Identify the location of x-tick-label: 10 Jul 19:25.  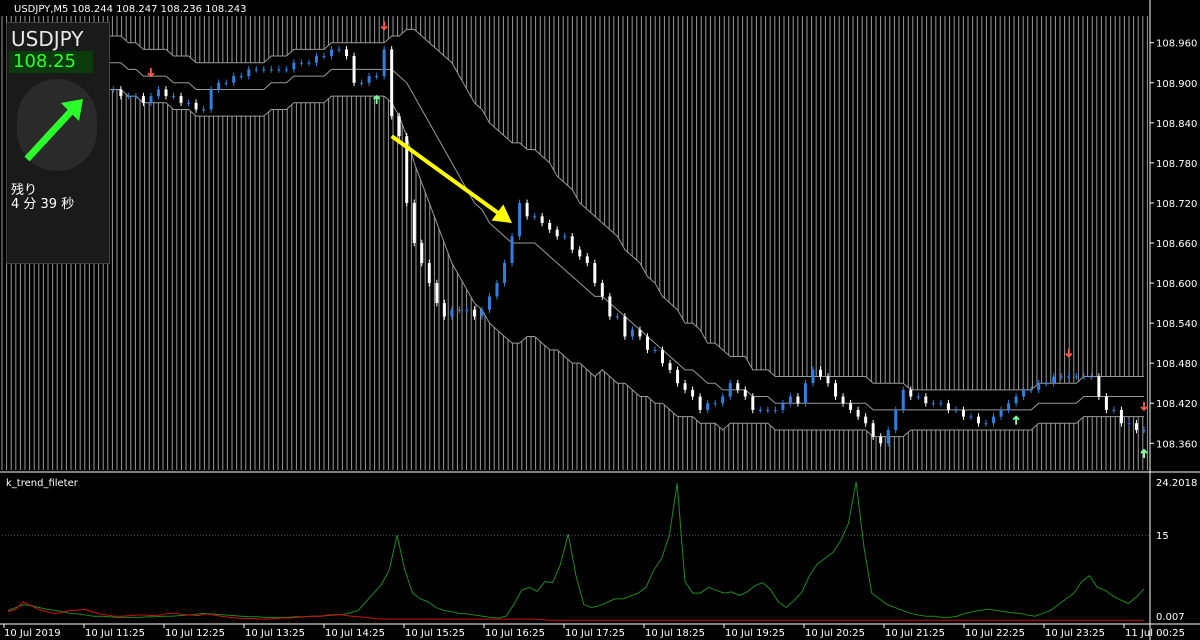
(755, 633).